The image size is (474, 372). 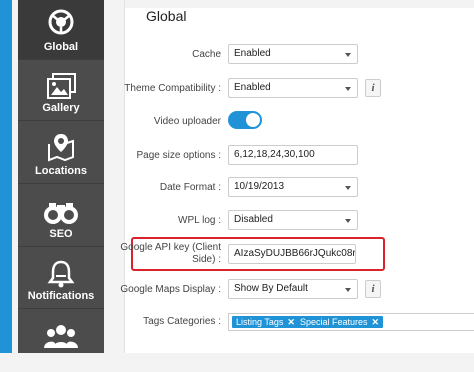 I want to click on page-size-input: 6,12,18,24,30,100, so click(x=293, y=155).